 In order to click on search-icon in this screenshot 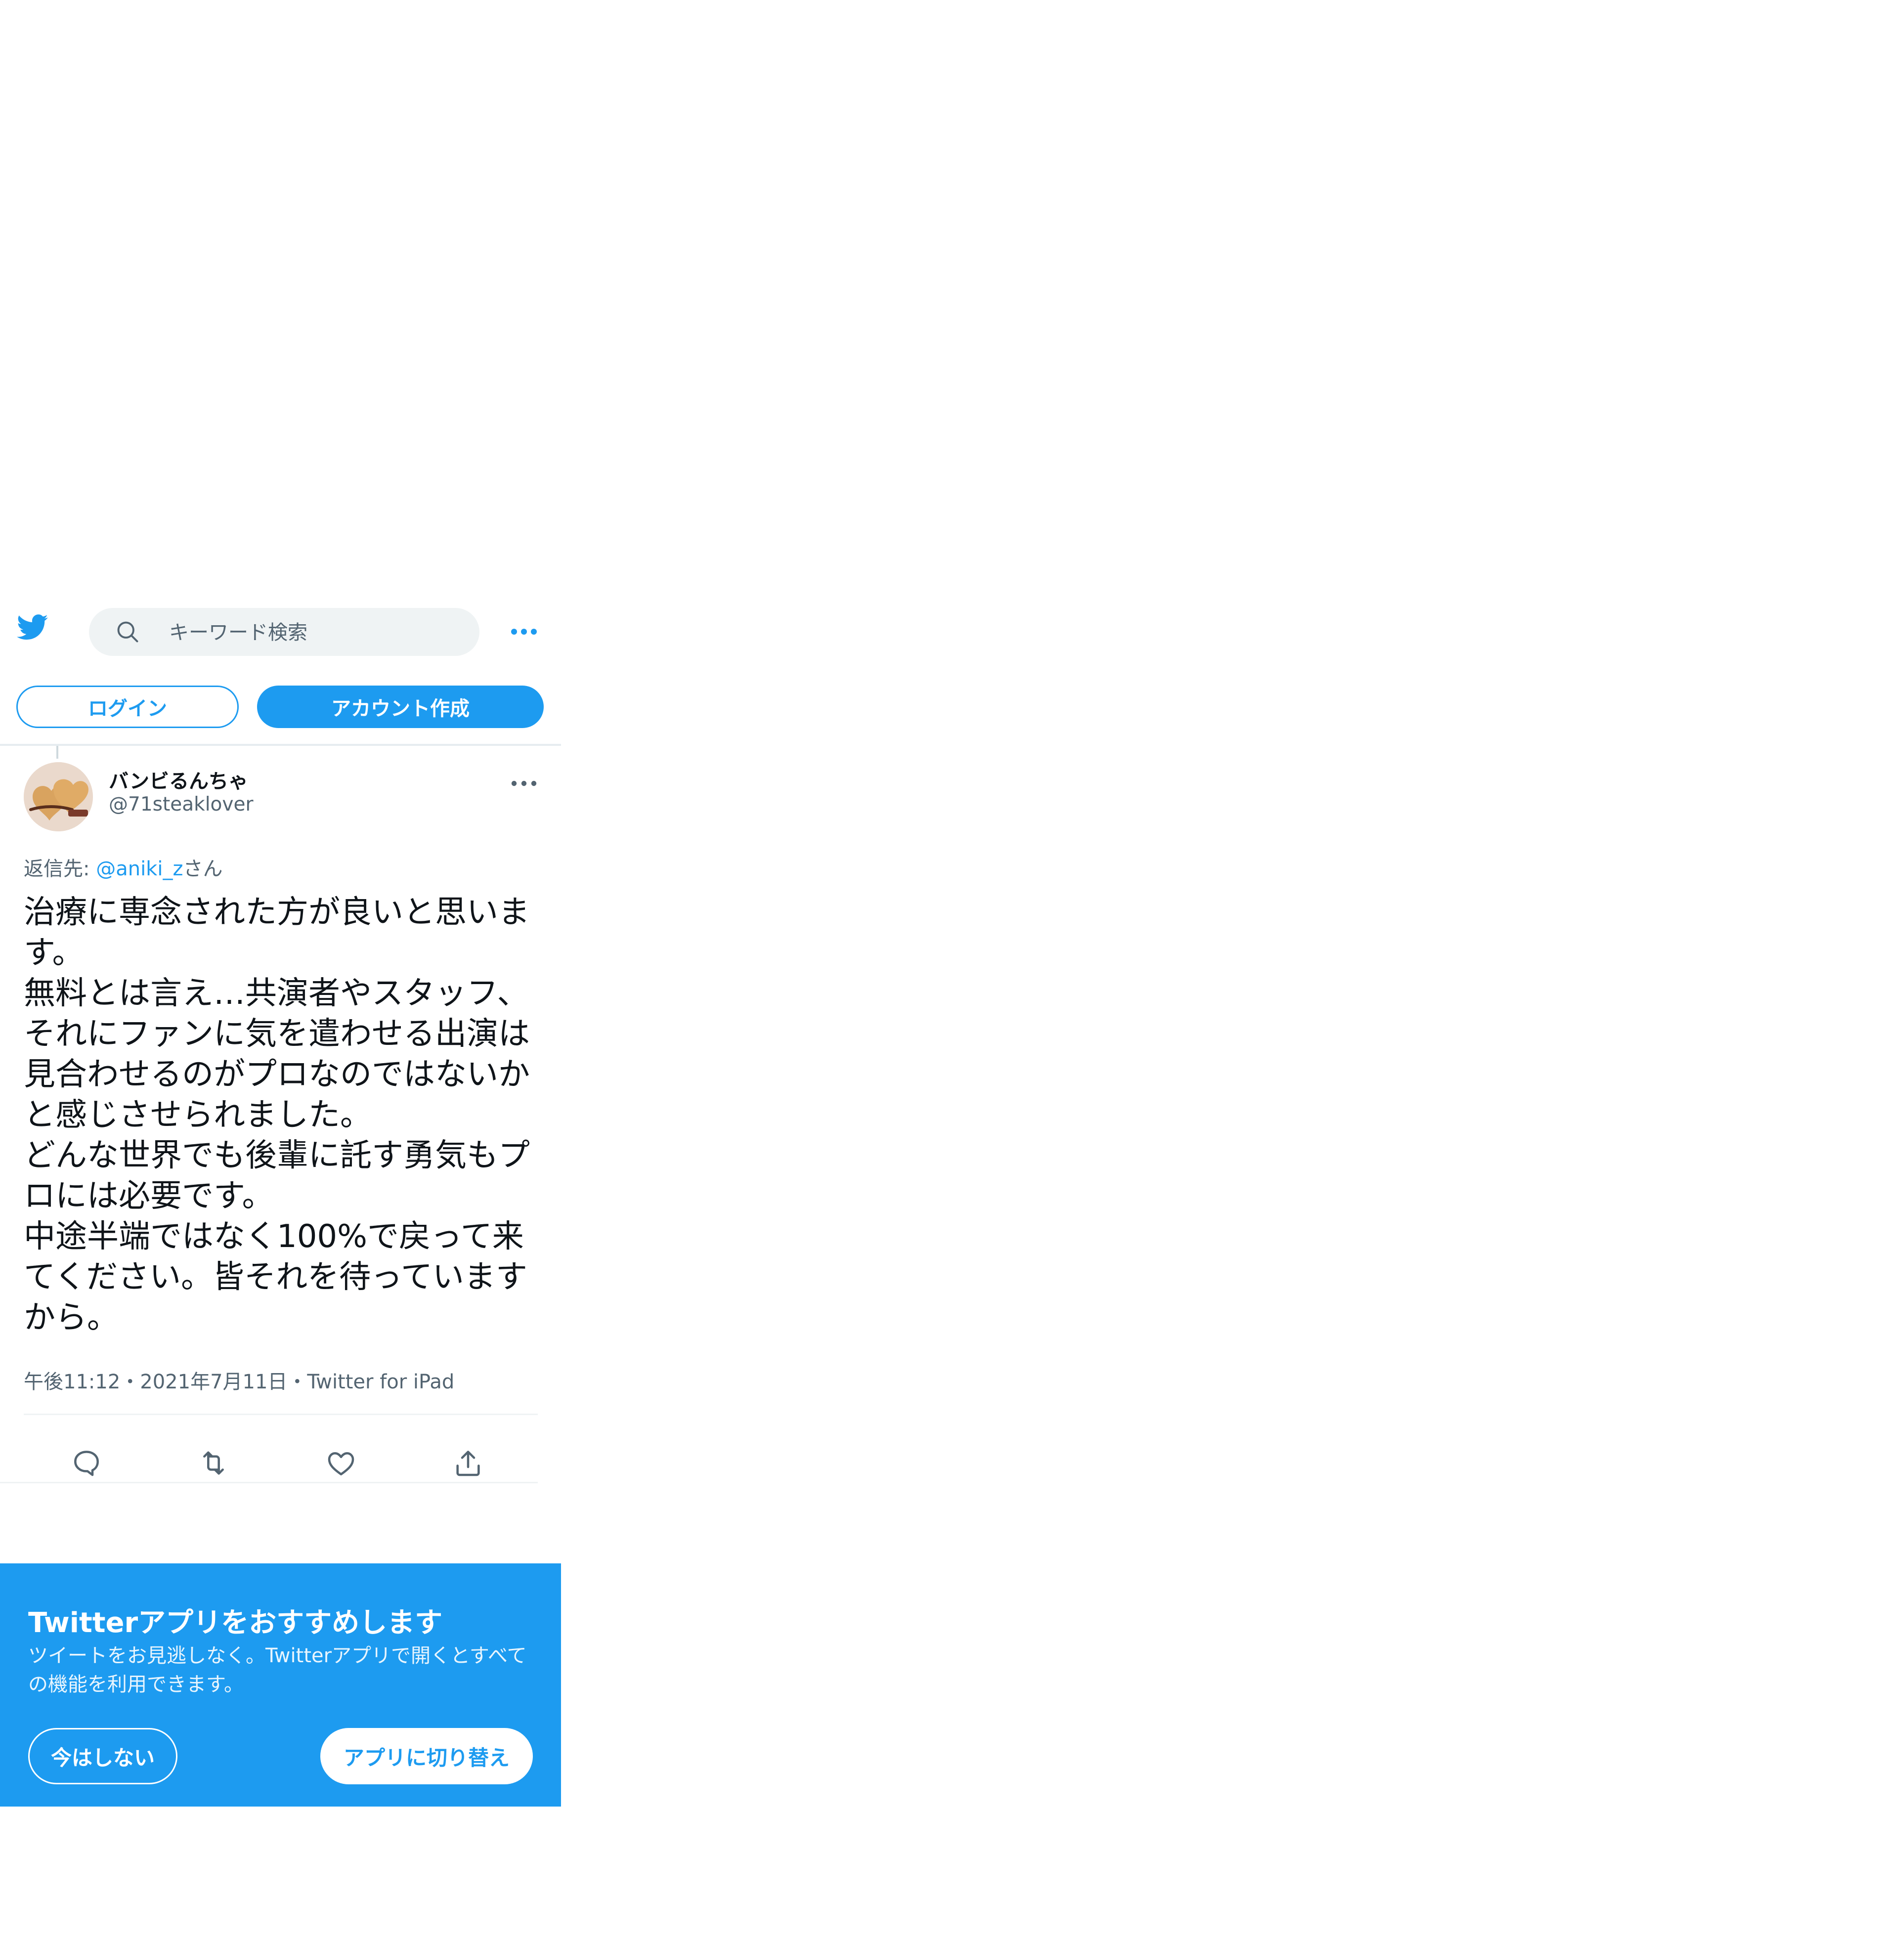, I will do `click(127, 632)`.